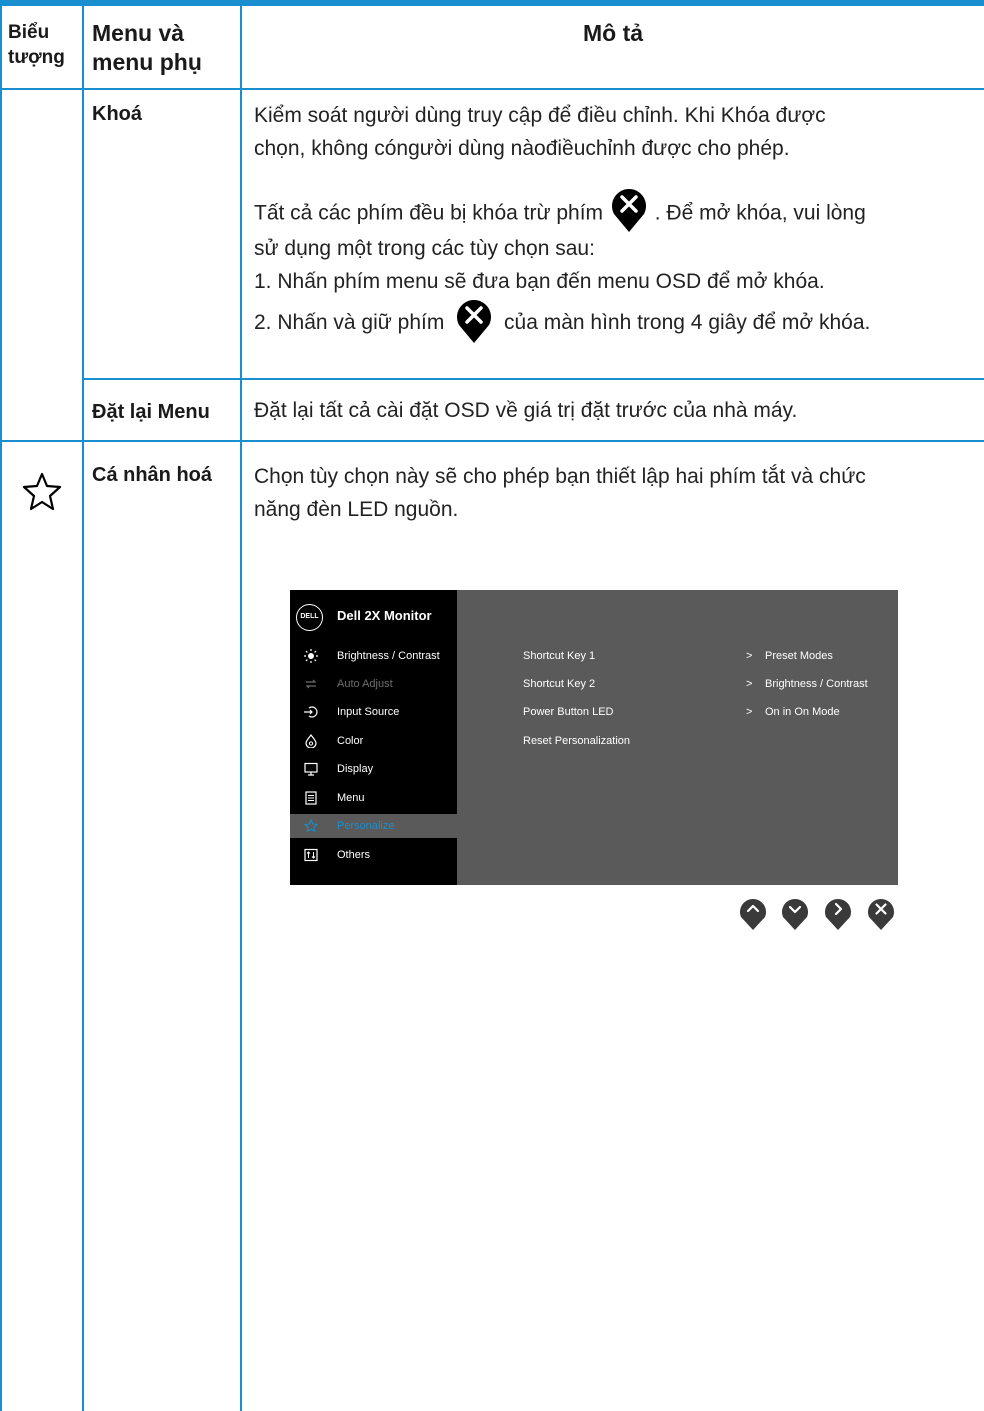 Image resolution: width=984 pixels, height=1411 pixels. Describe the element at coordinates (816, 684) in the screenshot. I see `osd-value-brightness-contrast: Brightness / Contrast` at that location.